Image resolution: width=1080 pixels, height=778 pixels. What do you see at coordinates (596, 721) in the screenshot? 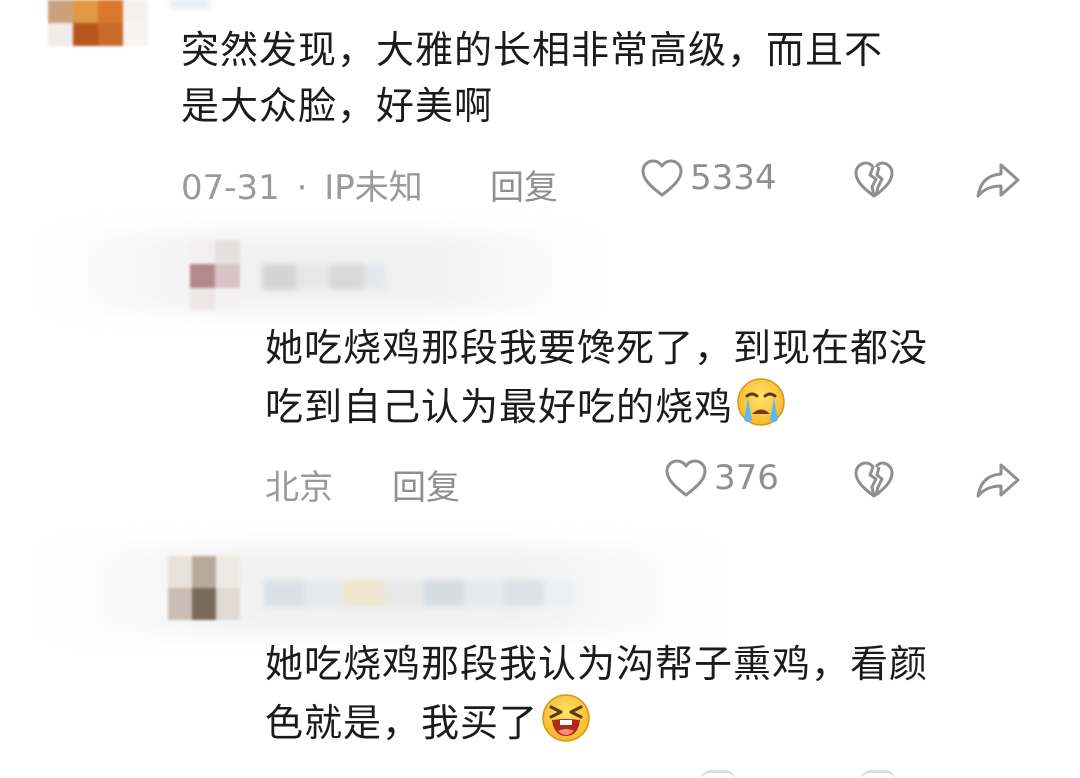
I see `comment-text-line: 色就是，我买了` at bounding box center [596, 721].